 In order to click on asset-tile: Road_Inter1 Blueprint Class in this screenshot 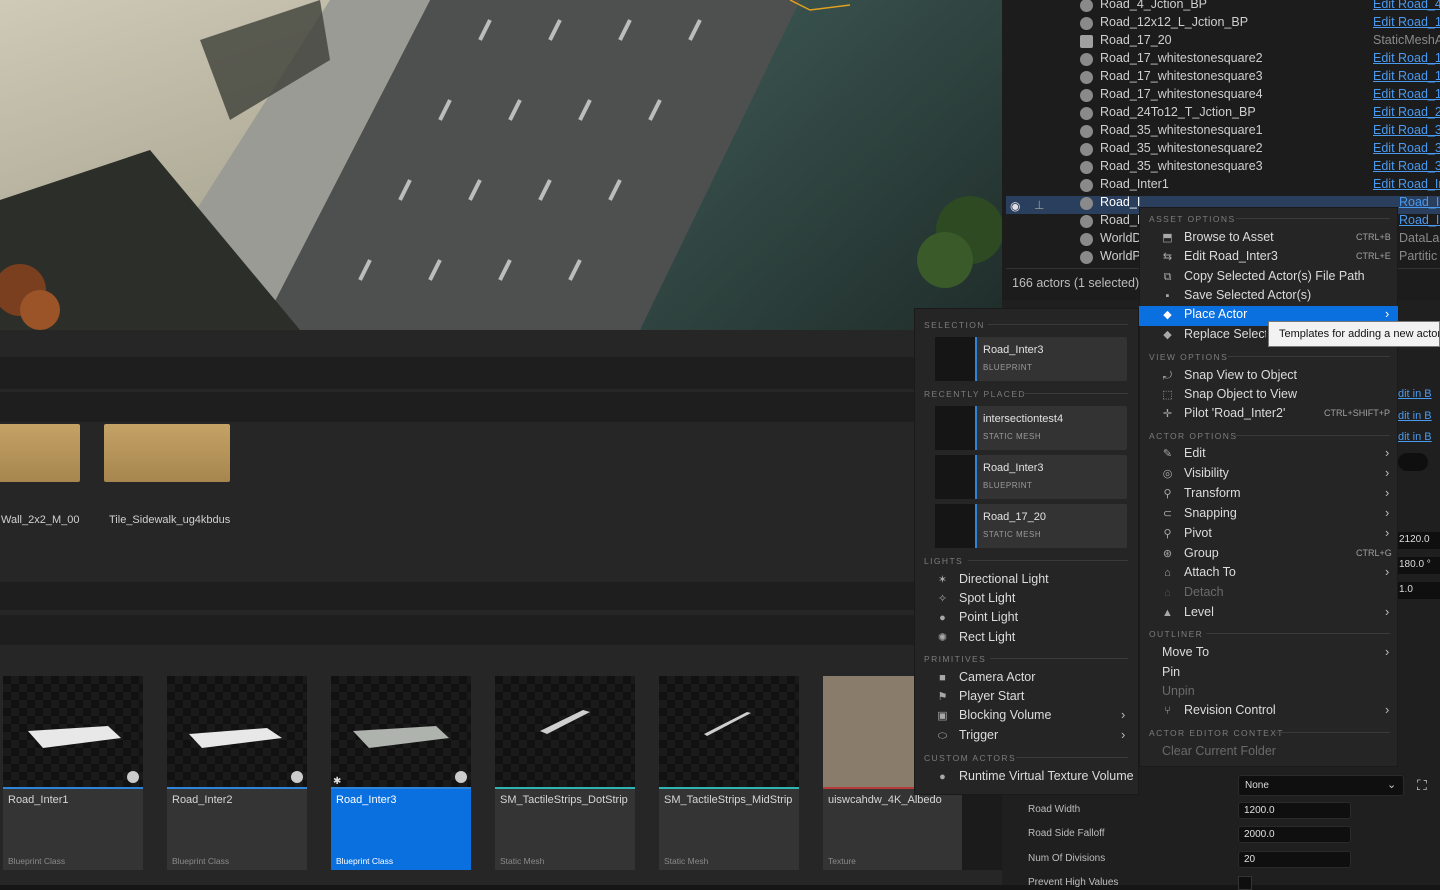, I will do `click(73, 773)`.